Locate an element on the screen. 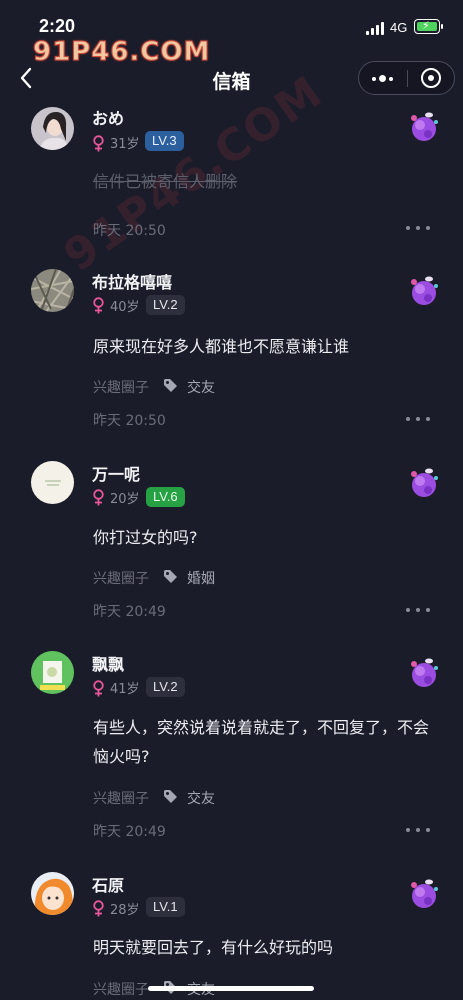 The image size is (463, 1000). mini-program-capsule is located at coordinates (406, 78).